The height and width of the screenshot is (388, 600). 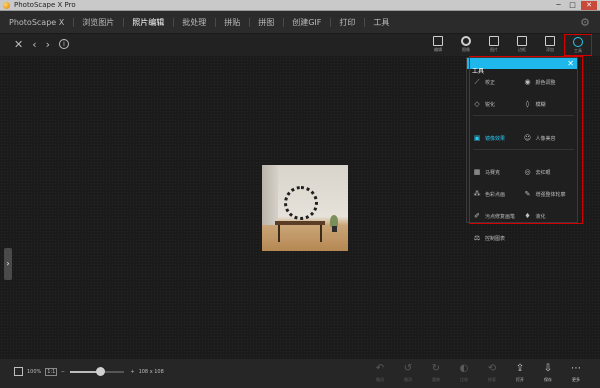 I want to click on zoom-percent: 100%, so click(x=34, y=372).